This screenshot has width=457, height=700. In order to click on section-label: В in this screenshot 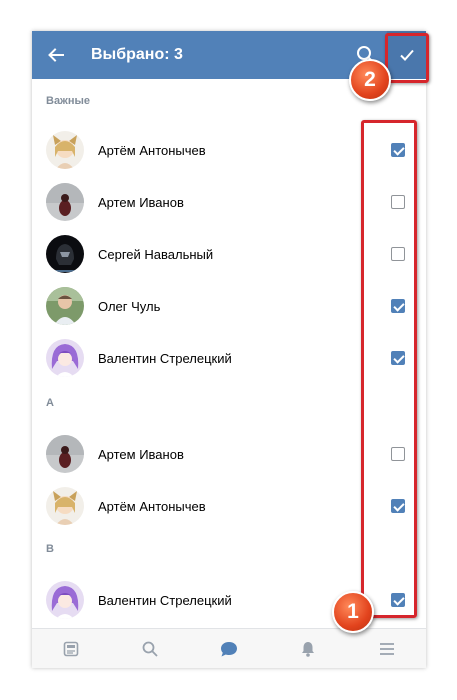, I will do `click(50, 549)`.